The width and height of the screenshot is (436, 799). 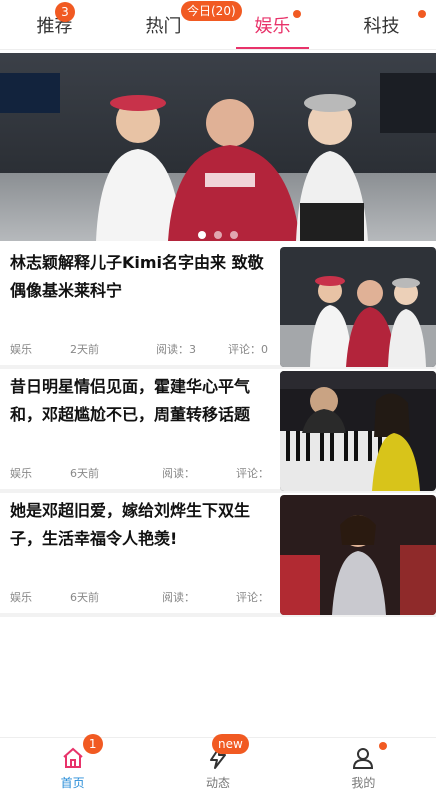 I want to click on notification-count-badge: 3, so click(x=65, y=12).